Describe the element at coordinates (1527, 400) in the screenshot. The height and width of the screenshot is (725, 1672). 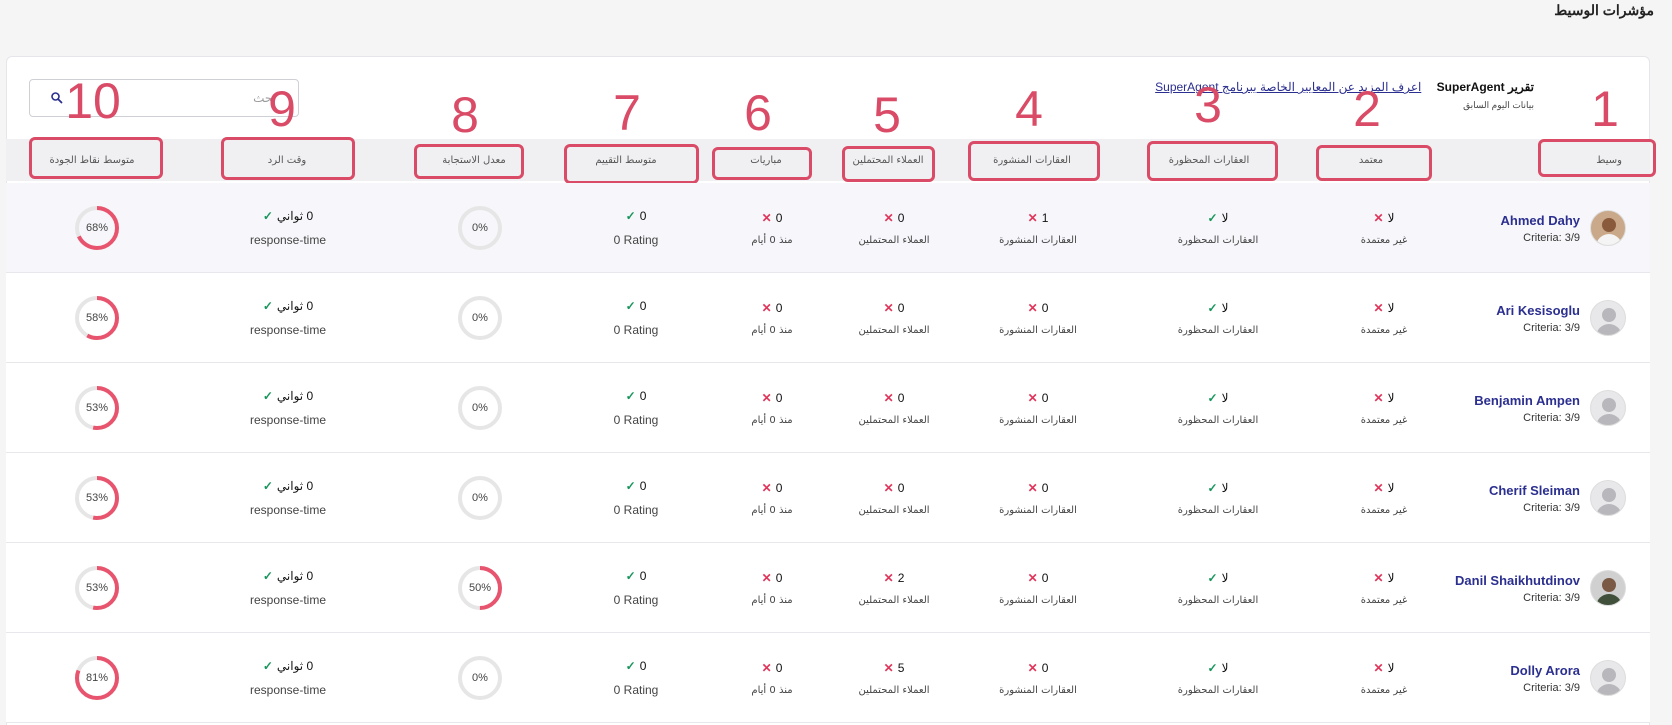
I see `agent-name-link: Benjamin Ampen` at that location.